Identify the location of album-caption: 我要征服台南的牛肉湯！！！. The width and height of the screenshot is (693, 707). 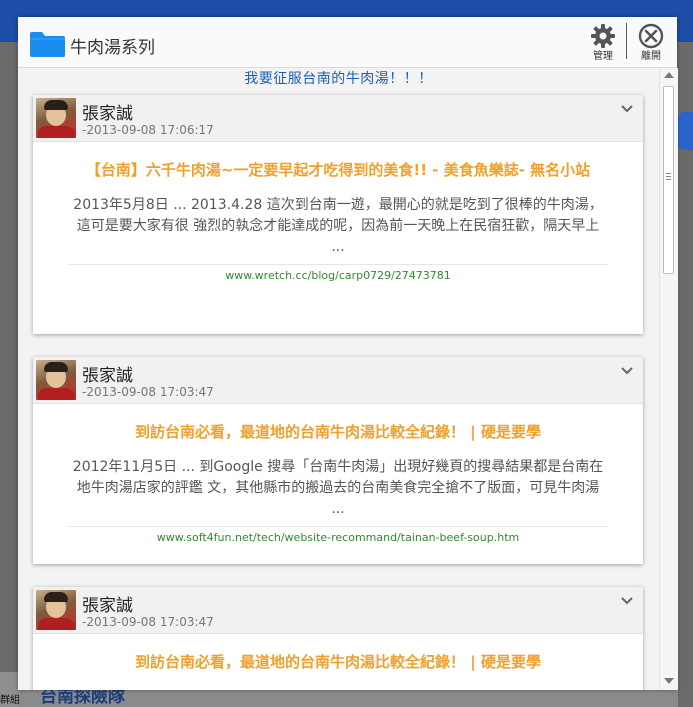
(338, 79).